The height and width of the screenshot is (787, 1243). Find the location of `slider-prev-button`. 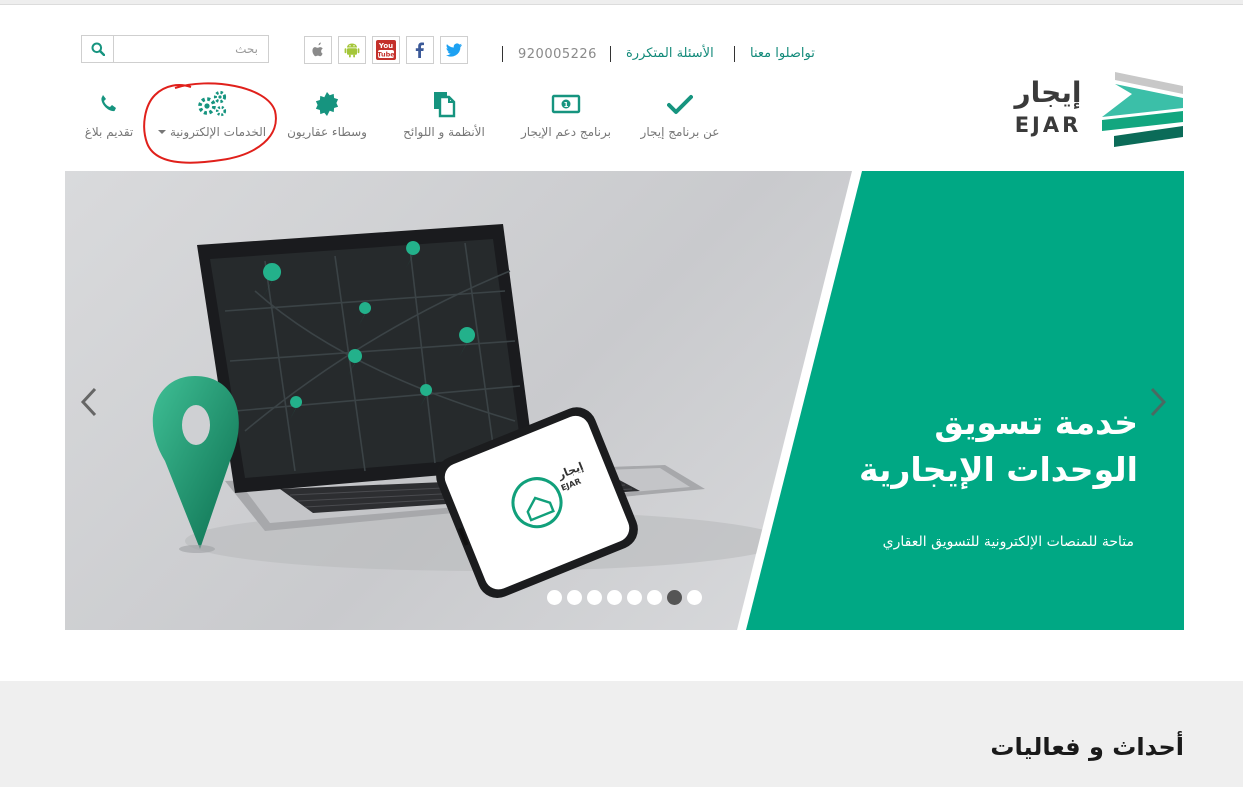

slider-prev-button is located at coordinates (89, 402).